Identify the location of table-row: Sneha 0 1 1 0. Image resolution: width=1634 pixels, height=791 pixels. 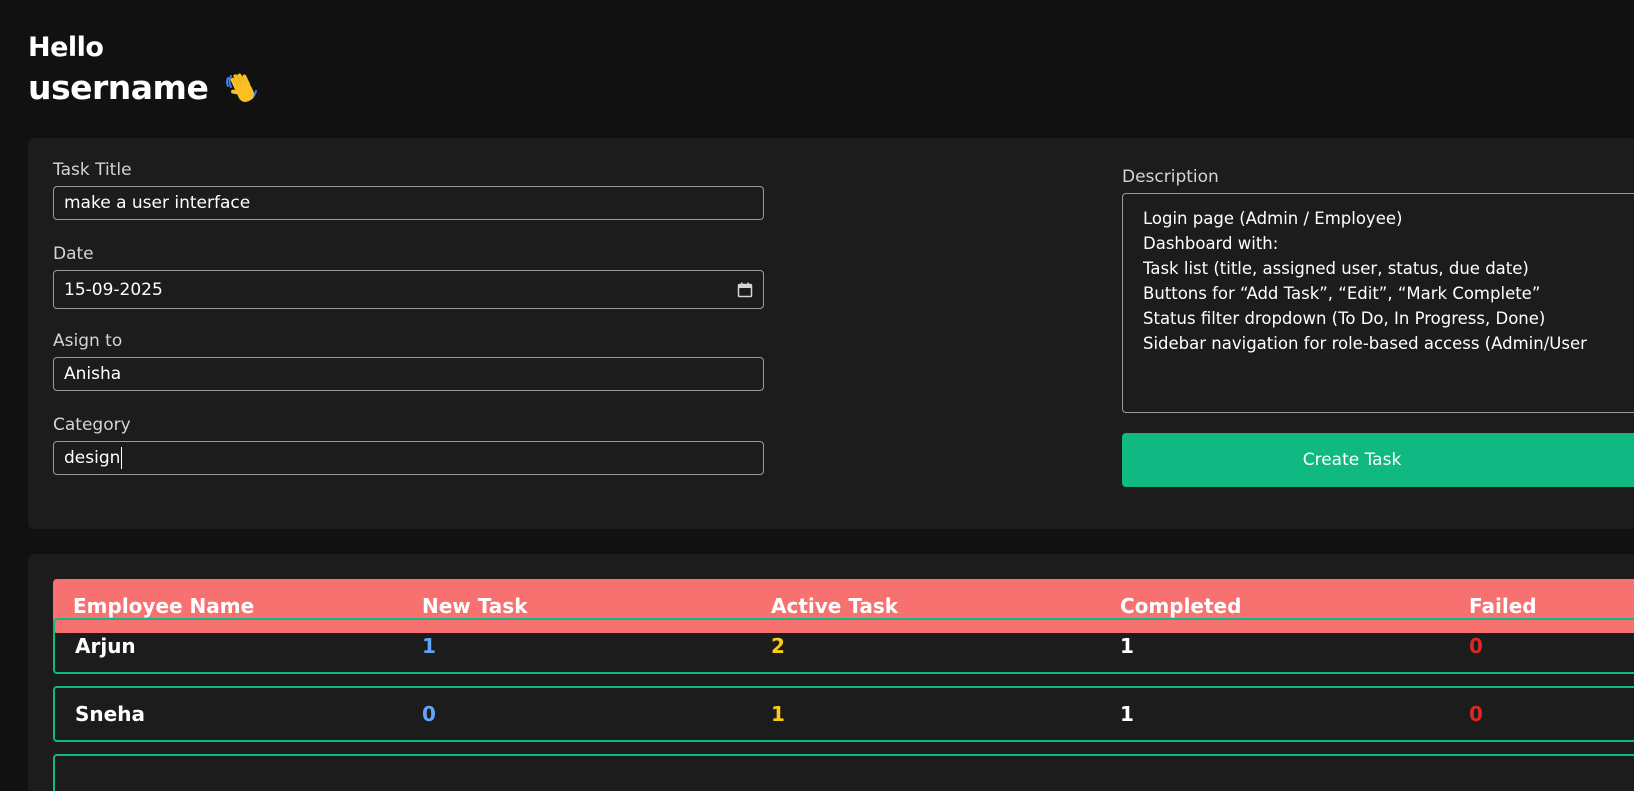
(843, 714).